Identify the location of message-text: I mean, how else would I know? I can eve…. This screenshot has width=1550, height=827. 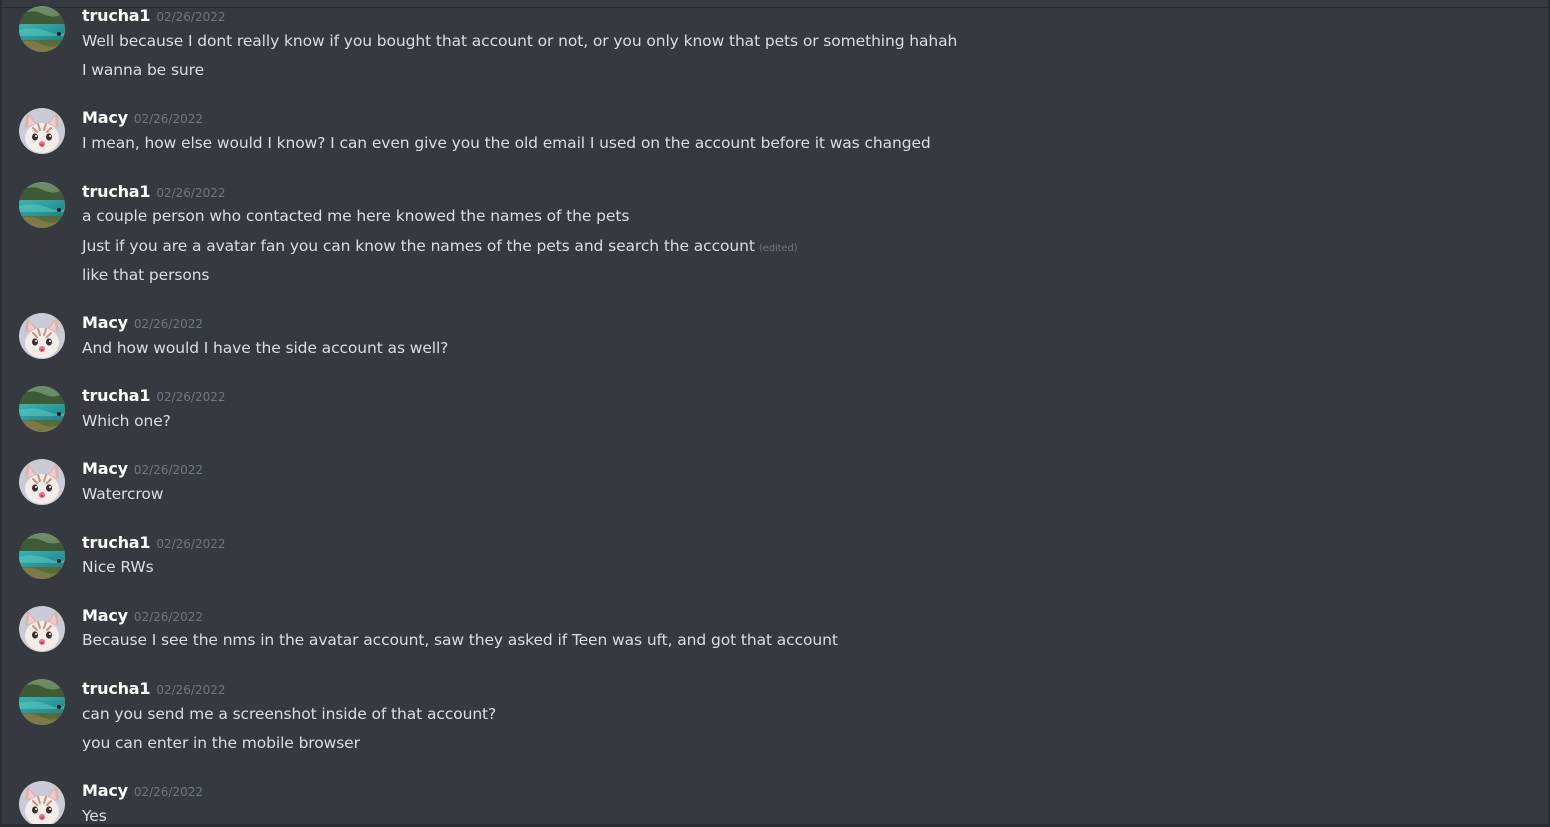
(506, 143).